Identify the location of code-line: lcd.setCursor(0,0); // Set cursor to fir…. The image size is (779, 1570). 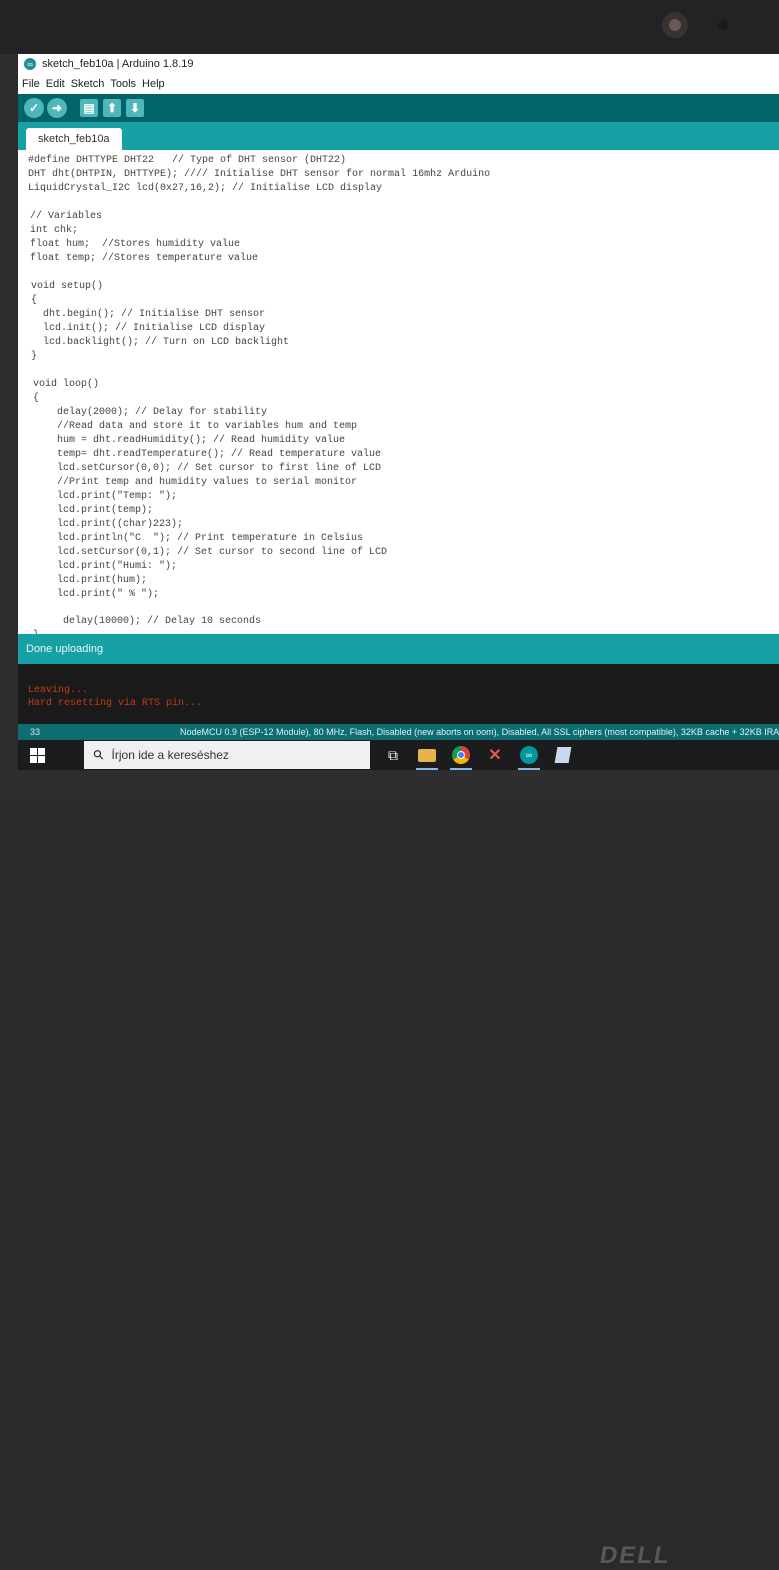
(207, 468).